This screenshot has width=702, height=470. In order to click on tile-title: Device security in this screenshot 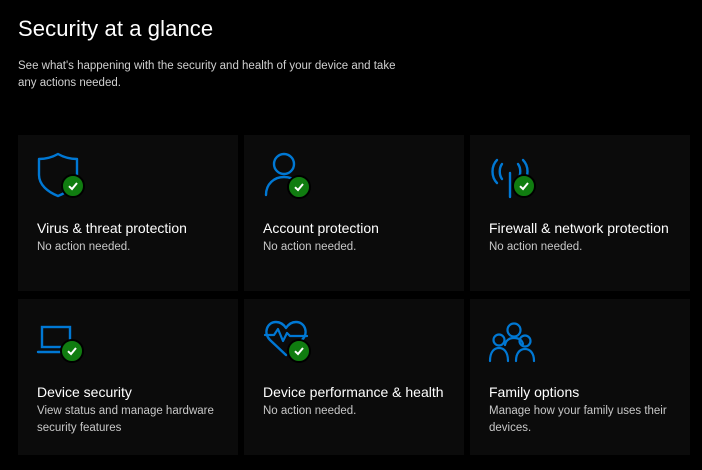, I will do `click(84, 392)`.